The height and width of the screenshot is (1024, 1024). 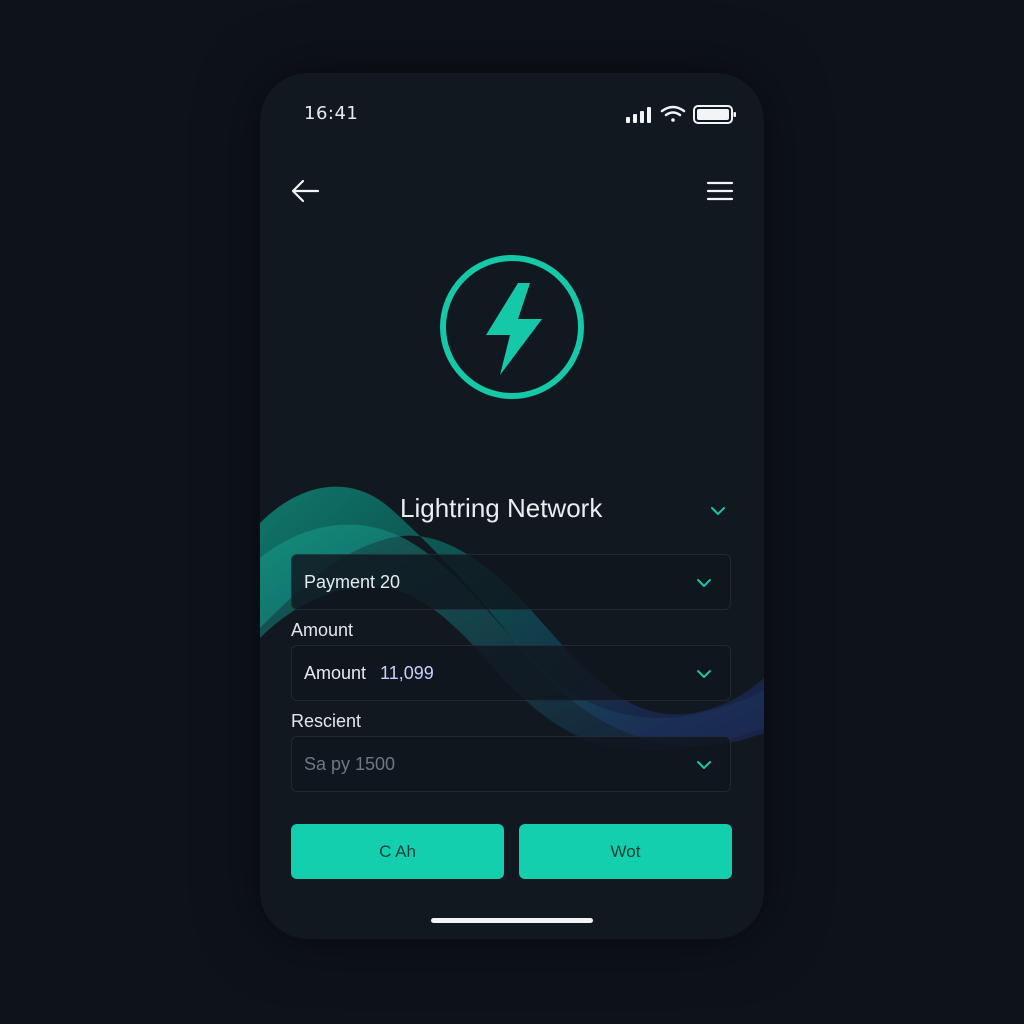 I want to click on status-icons, so click(x=682, y=115).